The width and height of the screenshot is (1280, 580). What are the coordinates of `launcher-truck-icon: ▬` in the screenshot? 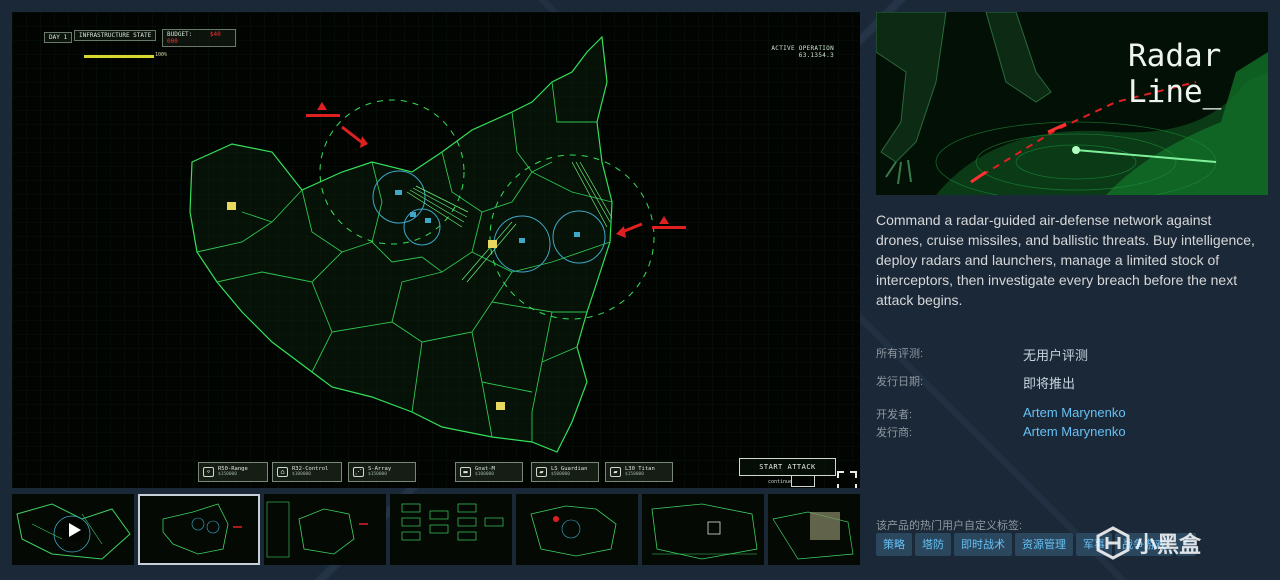 It's located at (465, 472).